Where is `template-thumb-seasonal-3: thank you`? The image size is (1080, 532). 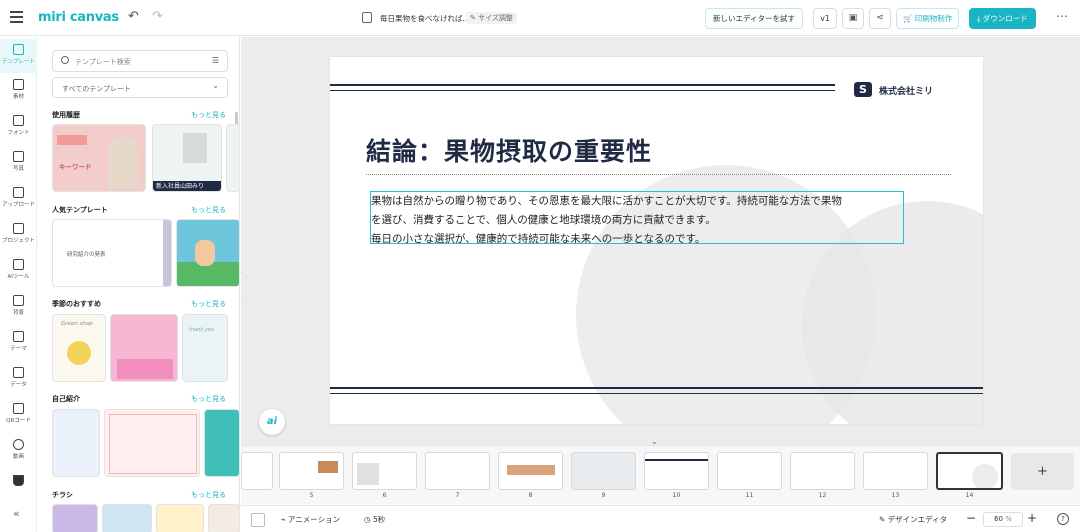
template-thumb-seasonal-3: thank you is located at coordinates (205, 348).